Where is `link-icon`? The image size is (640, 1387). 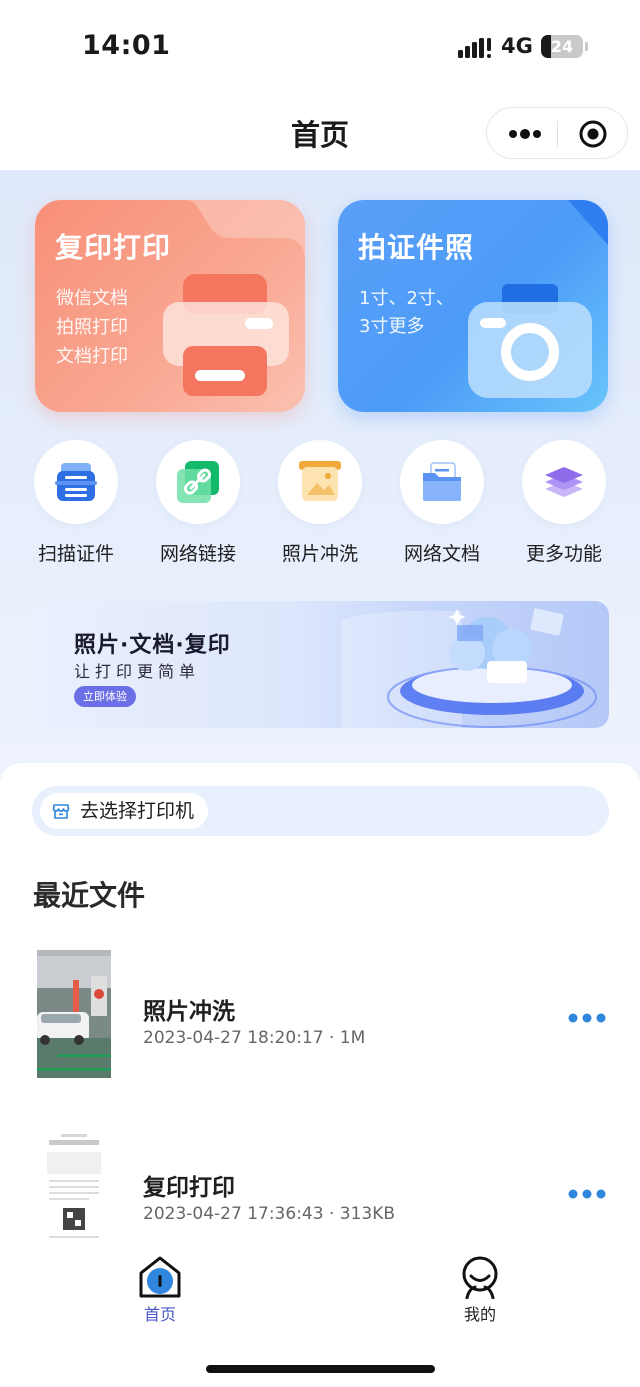 link-icon is located at coordinates (198, 482).